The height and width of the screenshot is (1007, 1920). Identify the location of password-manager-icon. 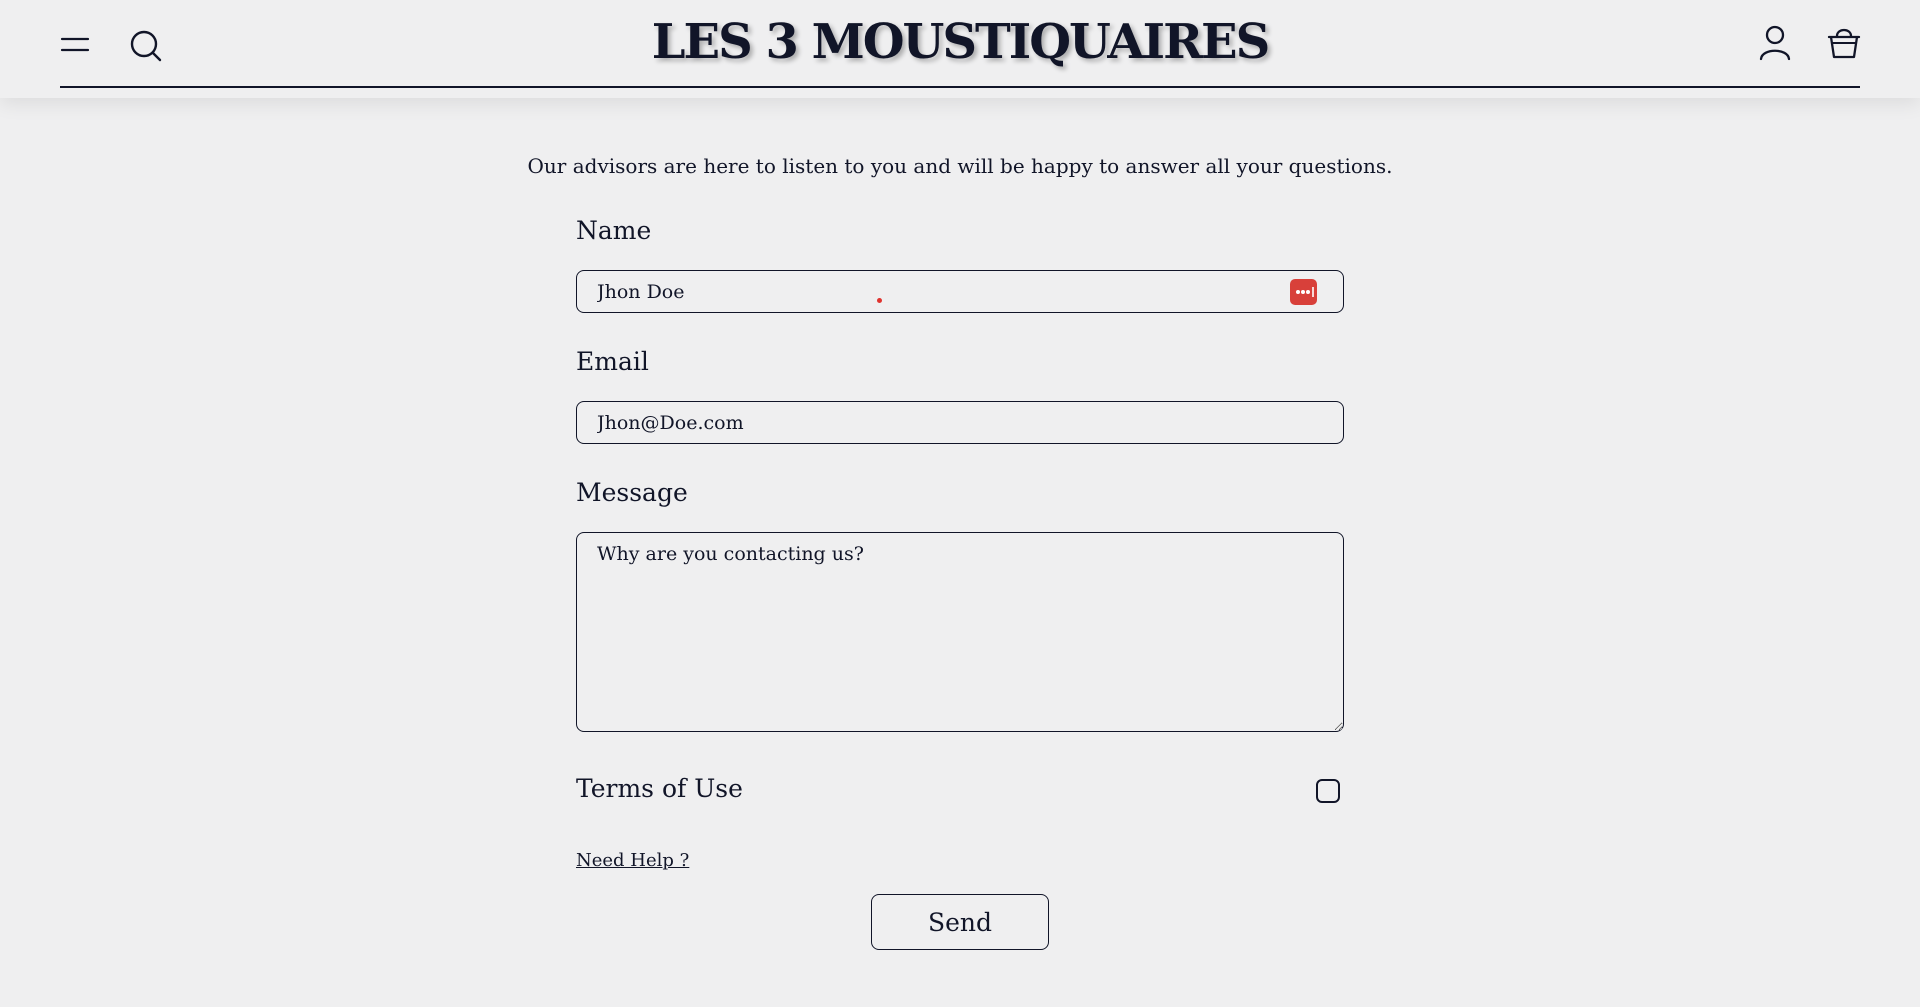
(1303, 292).